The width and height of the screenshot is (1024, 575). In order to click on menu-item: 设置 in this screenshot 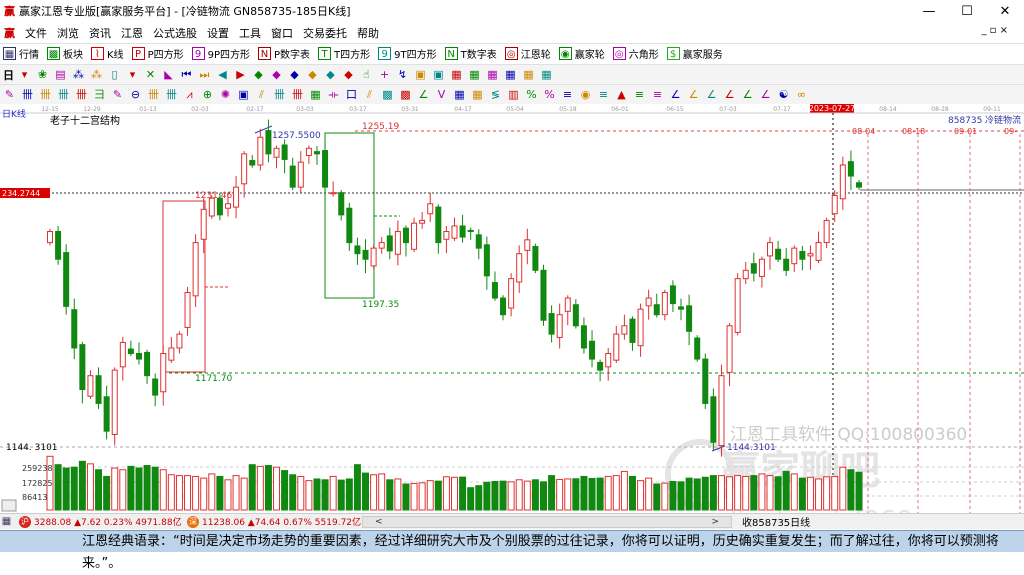, I will do `click(218, 33)`.